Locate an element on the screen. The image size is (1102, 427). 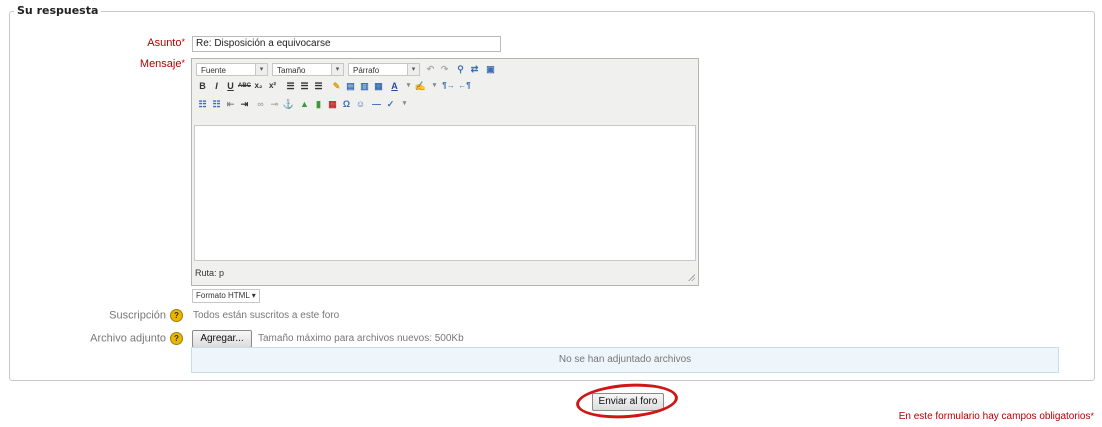
table-icon: ▦ is located at coordinates (332, 104).